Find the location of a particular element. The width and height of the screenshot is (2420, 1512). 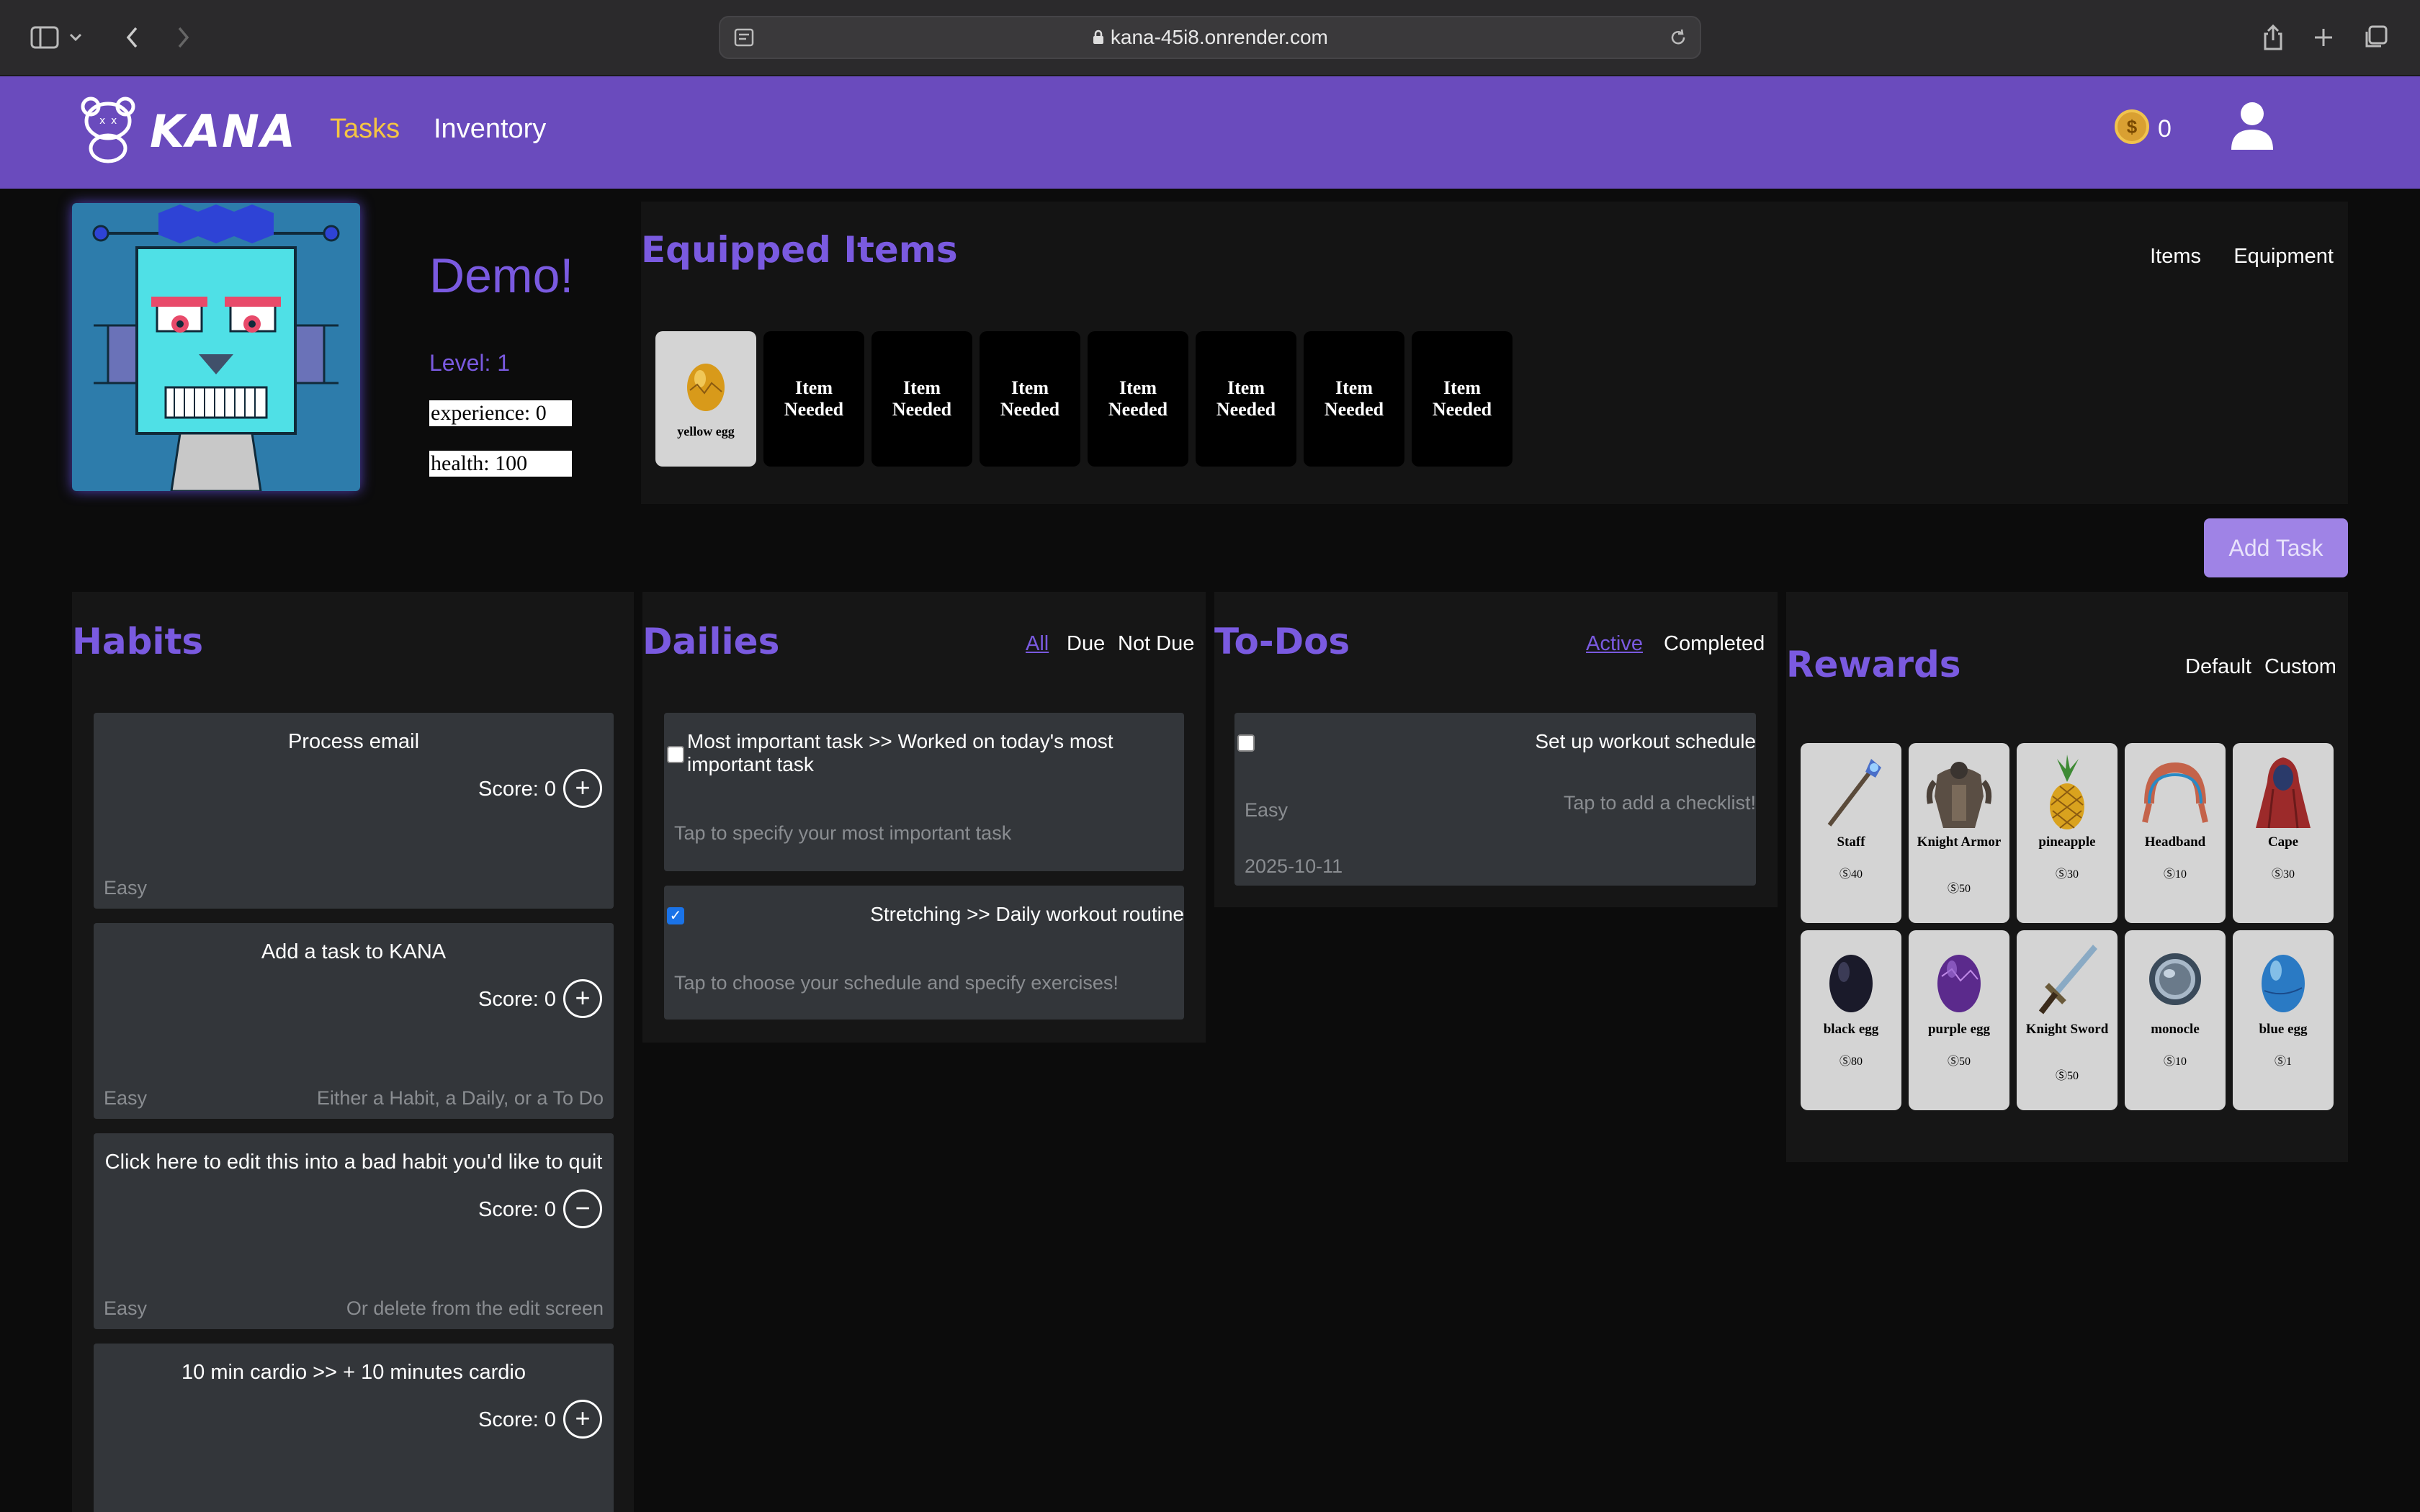

reward-name: monocle is located at coordinates (2175, 1029).